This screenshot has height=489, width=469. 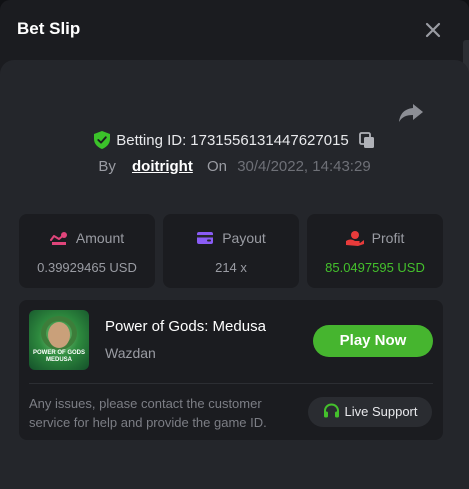 What do you see at coordinates (107, 166) in the screenshot?
I see `by-label: By` at bounding box center [107, 166].